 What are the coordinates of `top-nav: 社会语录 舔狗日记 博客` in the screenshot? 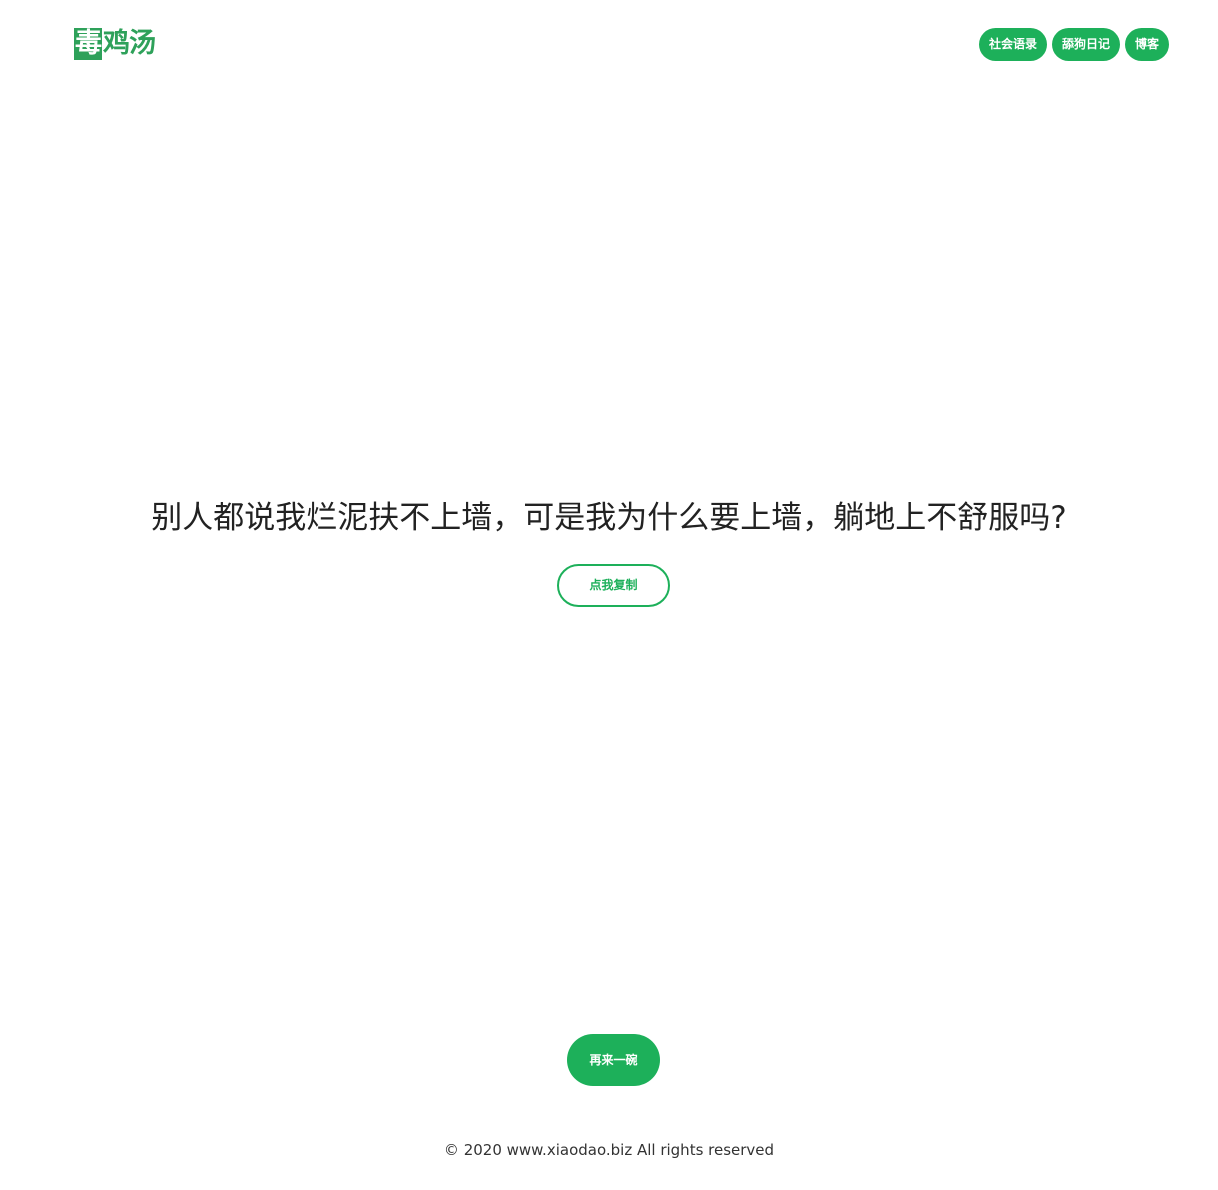 It's located at (1073, 44).